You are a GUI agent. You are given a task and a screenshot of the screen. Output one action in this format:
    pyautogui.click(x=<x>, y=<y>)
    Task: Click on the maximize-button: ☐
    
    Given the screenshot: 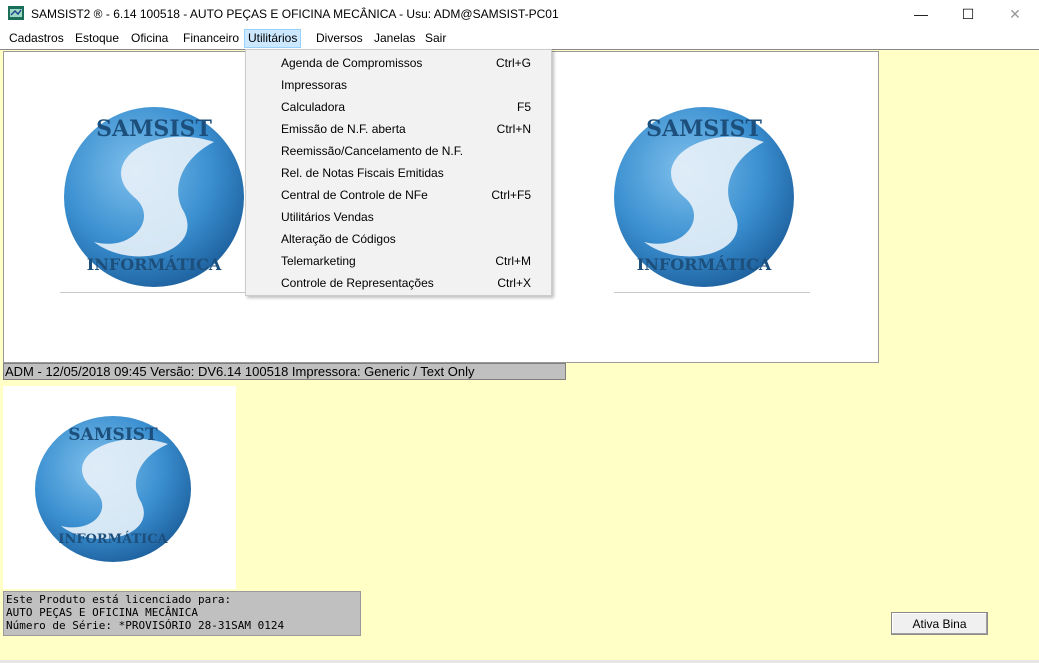 What is the action you would take?
    pyautogui.click(x=968, y=14)
    